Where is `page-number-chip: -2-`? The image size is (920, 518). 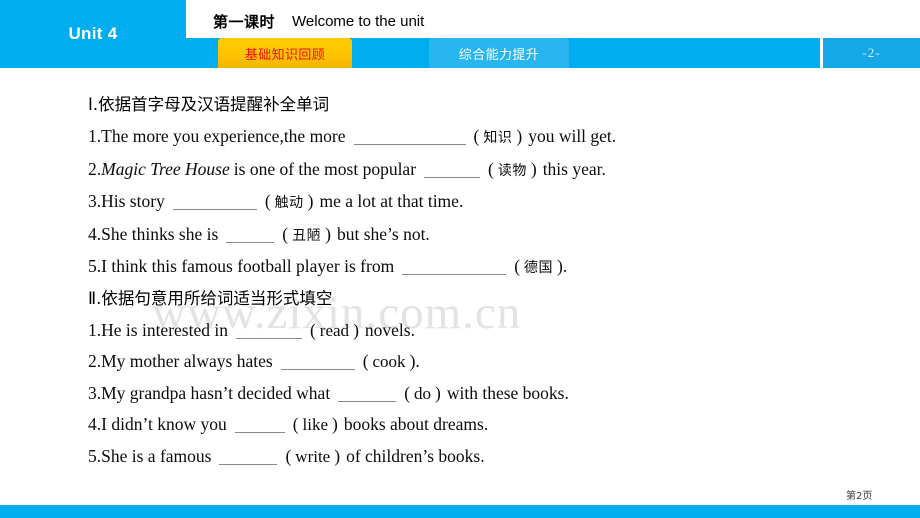 page-number-chip: -2- is located at coordinates (871, 53).